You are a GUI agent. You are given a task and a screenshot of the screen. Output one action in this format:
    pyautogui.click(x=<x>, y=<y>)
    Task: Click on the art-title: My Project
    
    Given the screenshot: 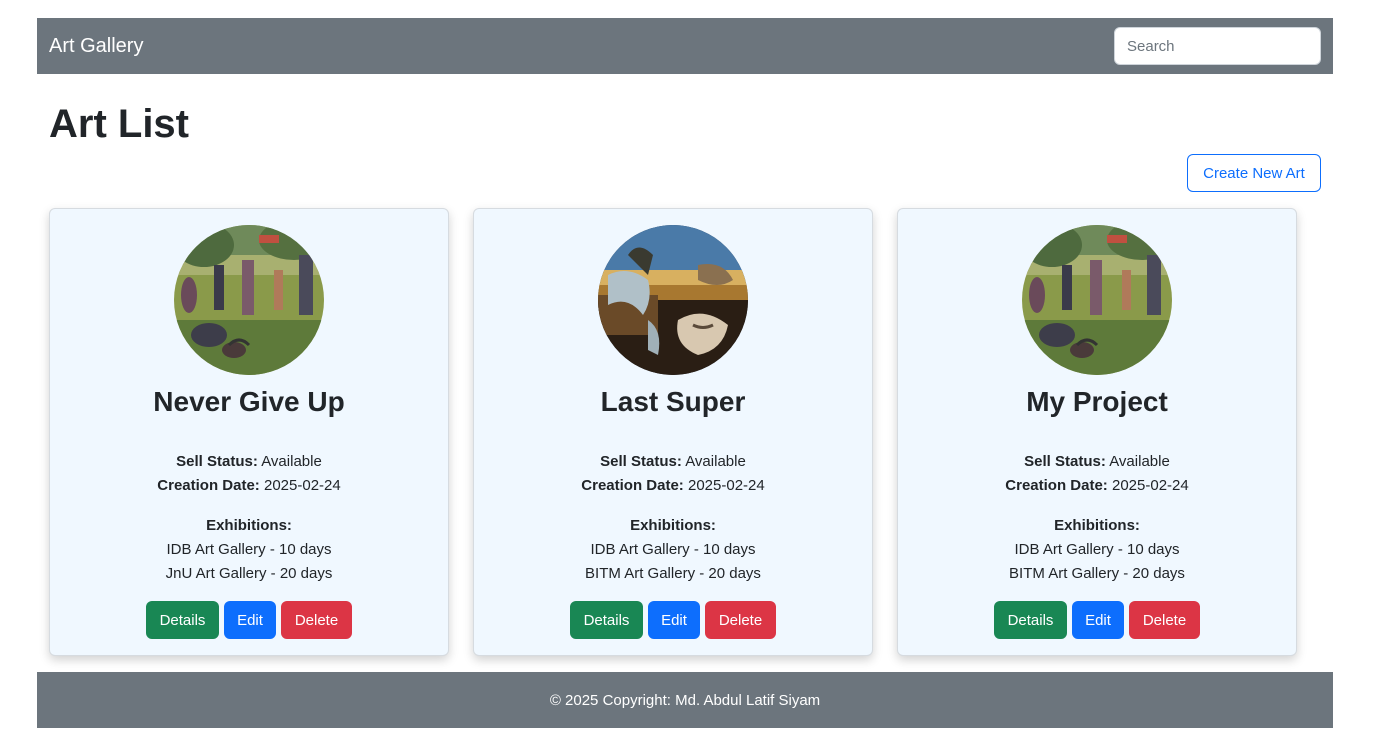 What is the action you would take?
    pyautogui.click(x=1097, y=401)
    